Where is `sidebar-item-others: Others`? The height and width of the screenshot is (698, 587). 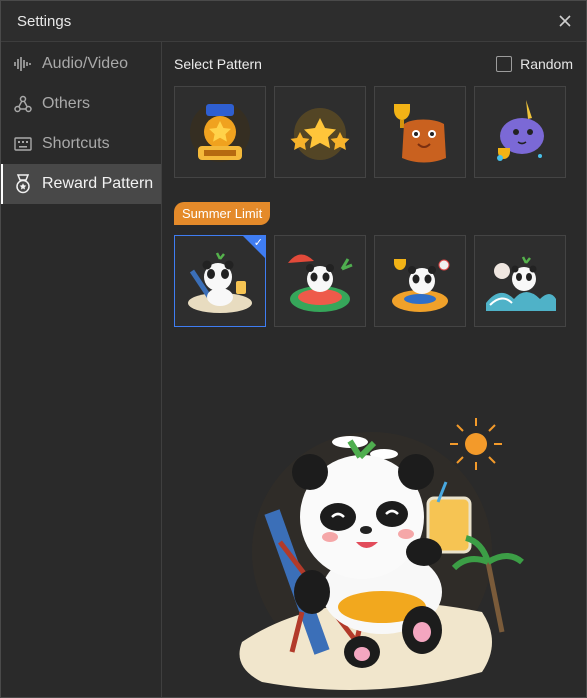
sidebar-item-others: Others is located at coordinates (81, 104).